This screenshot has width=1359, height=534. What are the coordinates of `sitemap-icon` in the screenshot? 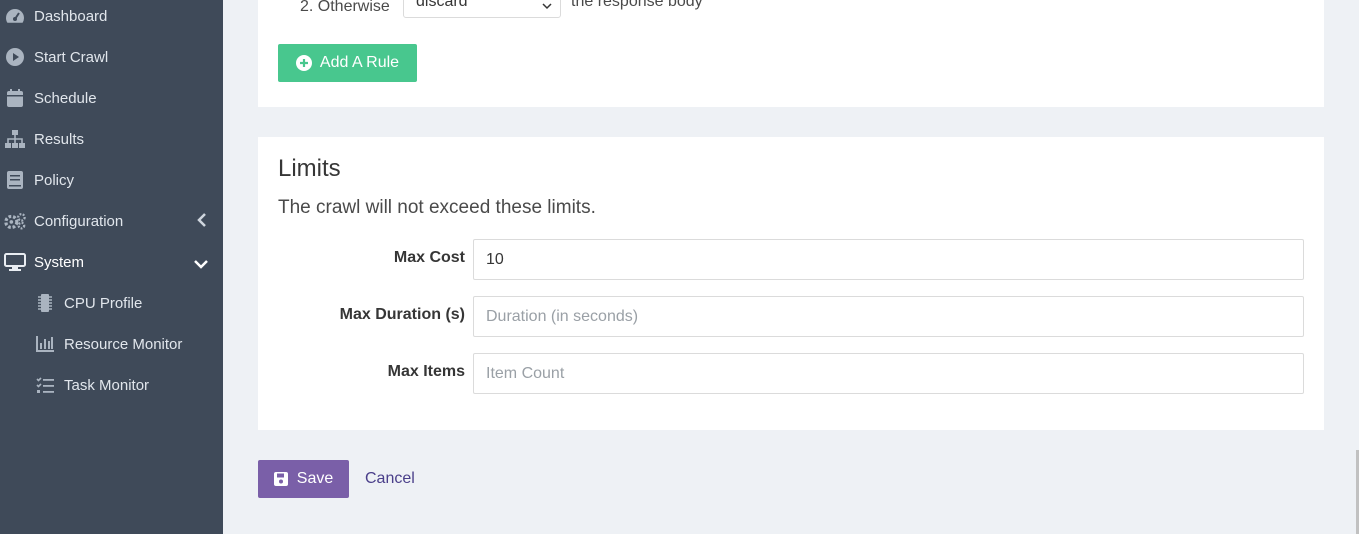 It's located at (15, 139).